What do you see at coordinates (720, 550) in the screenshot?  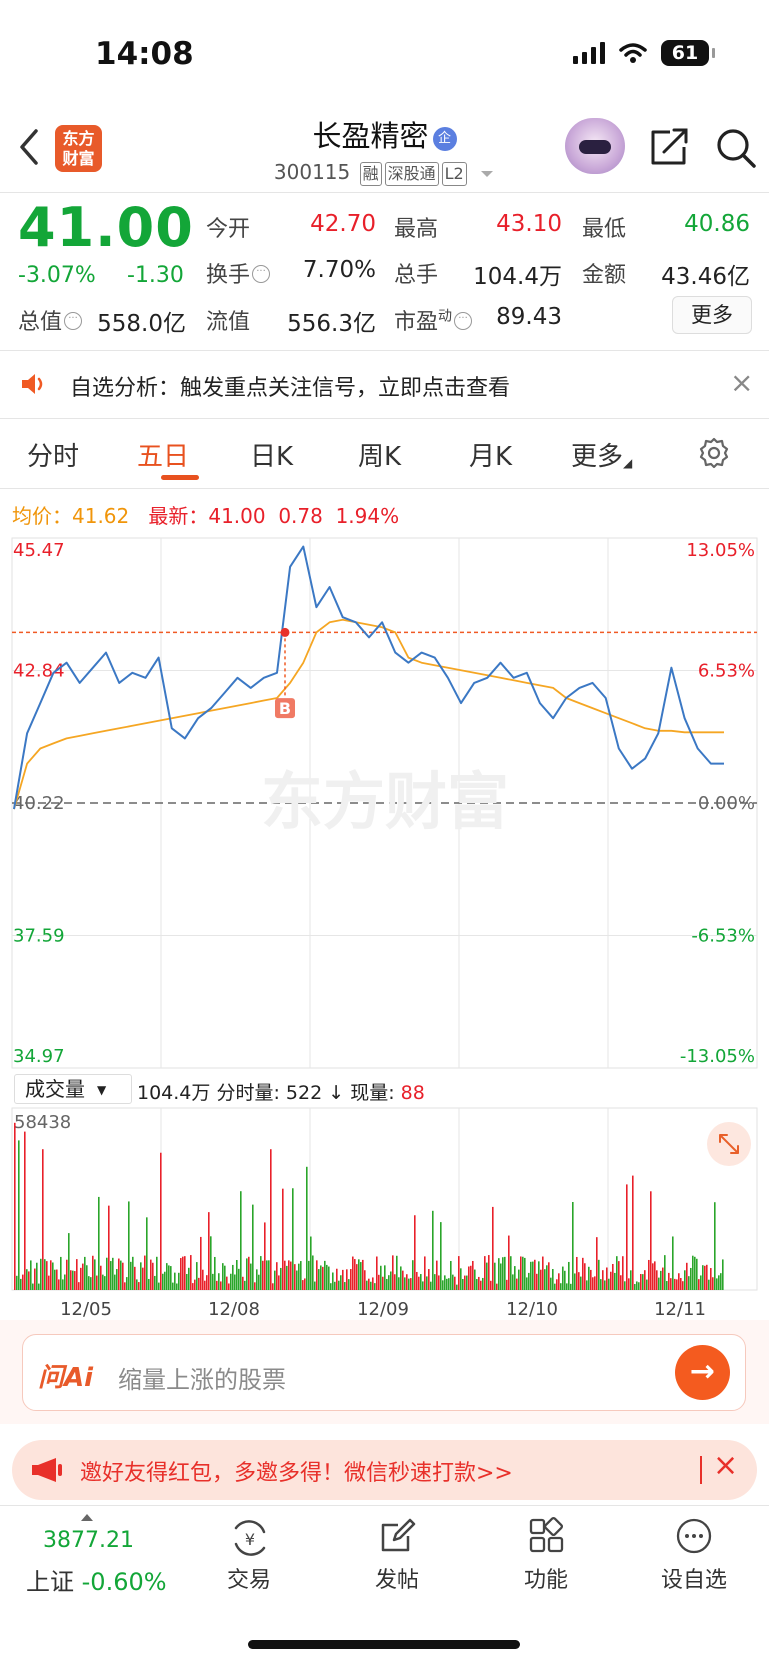 I see `y-tick-right: 13.05%` at bounding box center [720, 550].